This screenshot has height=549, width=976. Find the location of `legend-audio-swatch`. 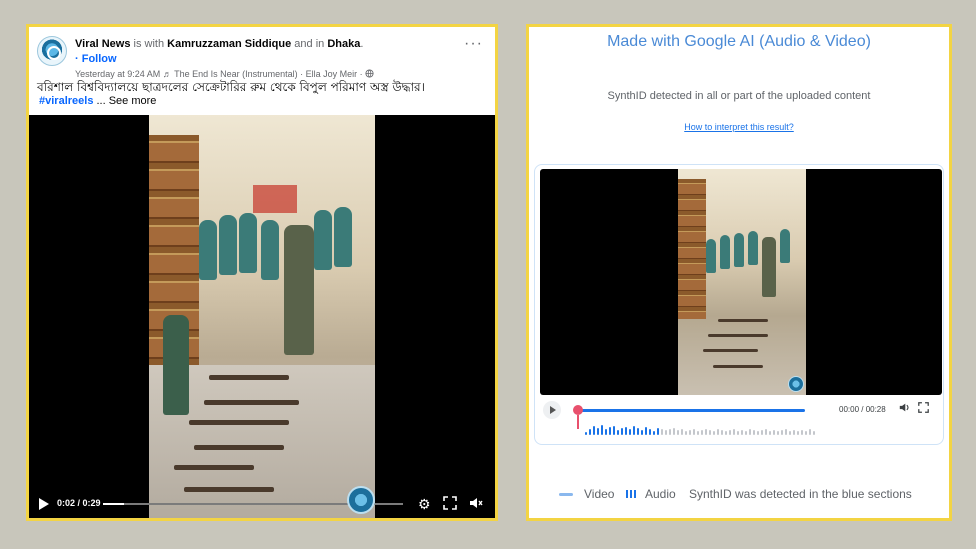

legend-audio-swatch is located at coordinates (631, 494).